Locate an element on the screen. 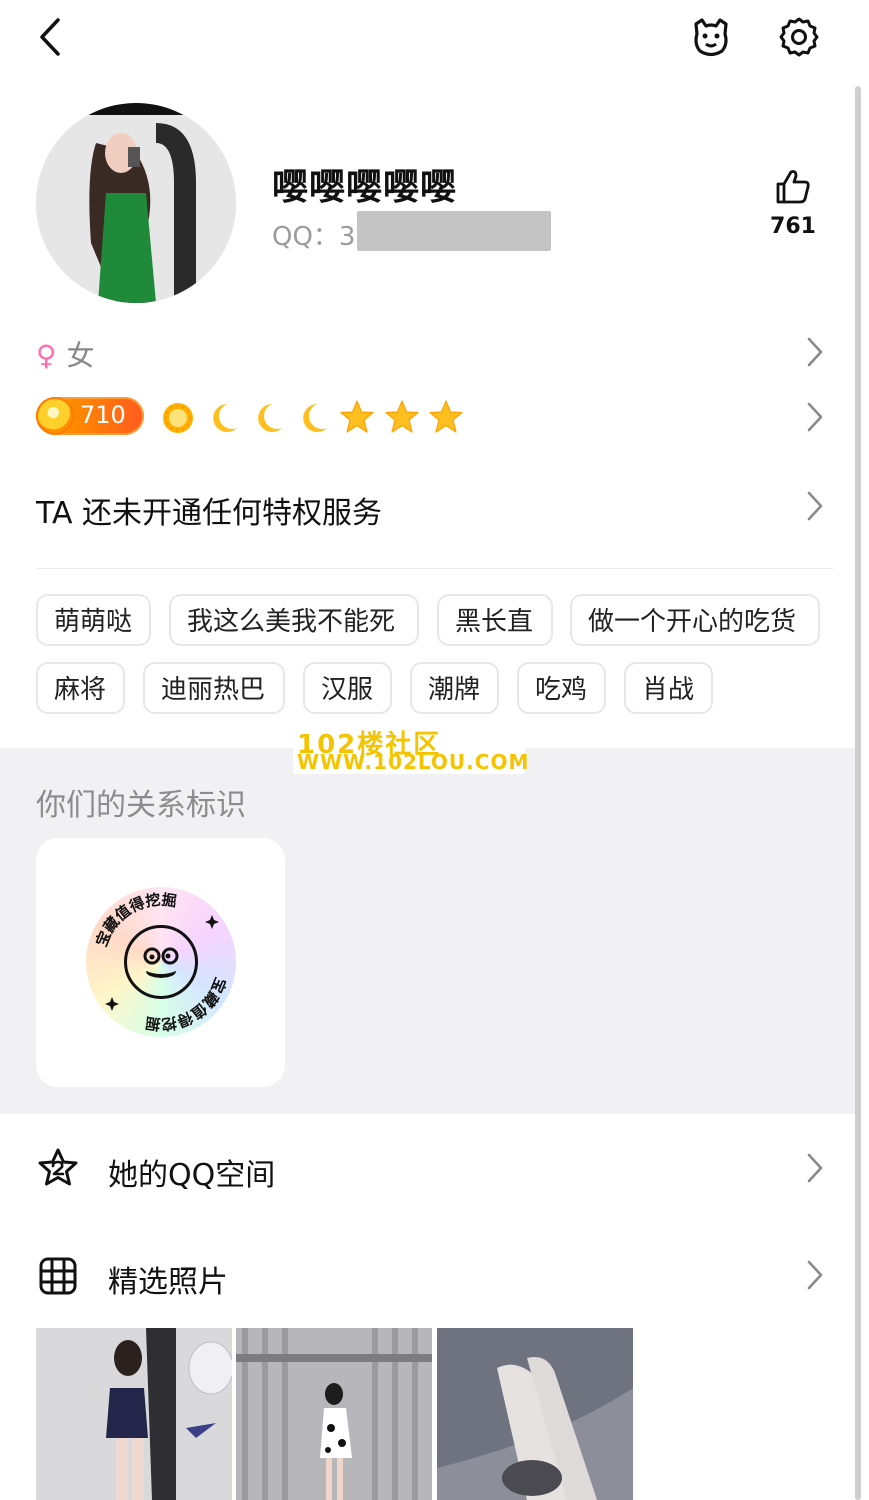 The image size is (869, 1500). qzone-link: 她的QQ空间 is located at coordinates (191, 1172).